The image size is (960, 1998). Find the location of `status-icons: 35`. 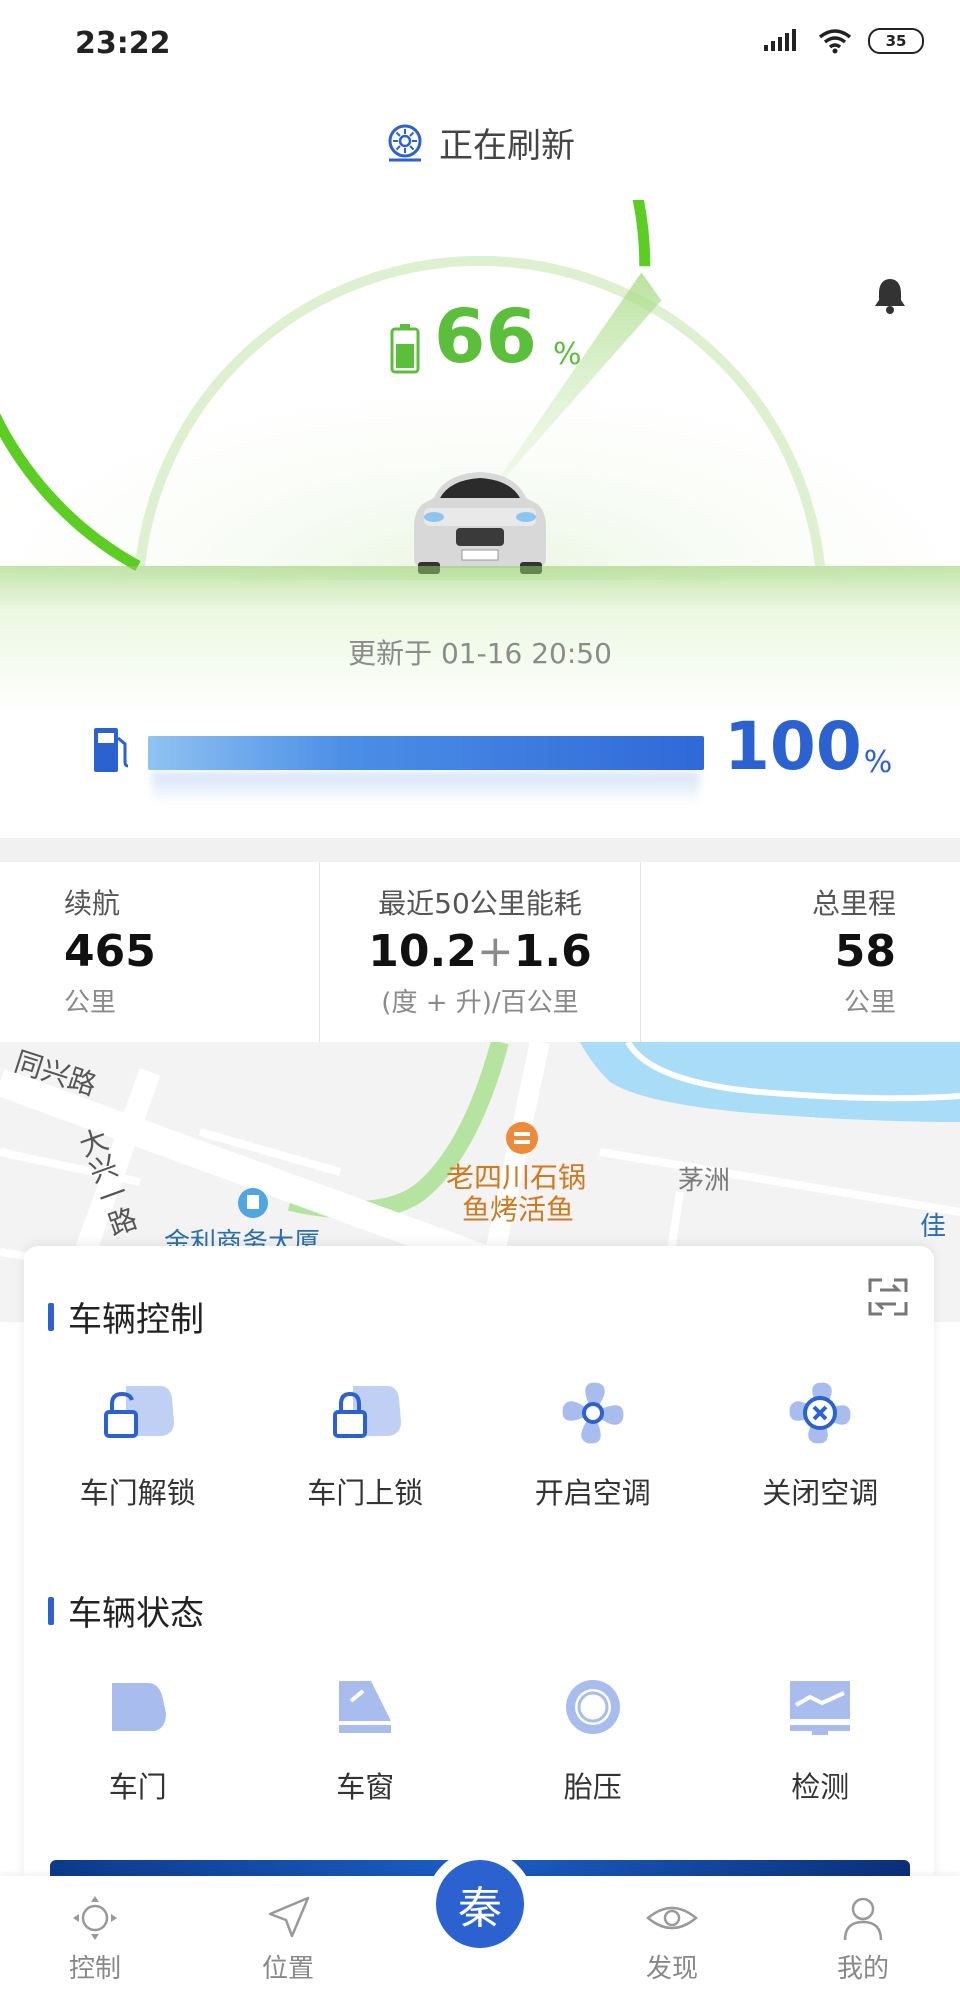

status-icons: 35 is located at coordinates (844, 41).